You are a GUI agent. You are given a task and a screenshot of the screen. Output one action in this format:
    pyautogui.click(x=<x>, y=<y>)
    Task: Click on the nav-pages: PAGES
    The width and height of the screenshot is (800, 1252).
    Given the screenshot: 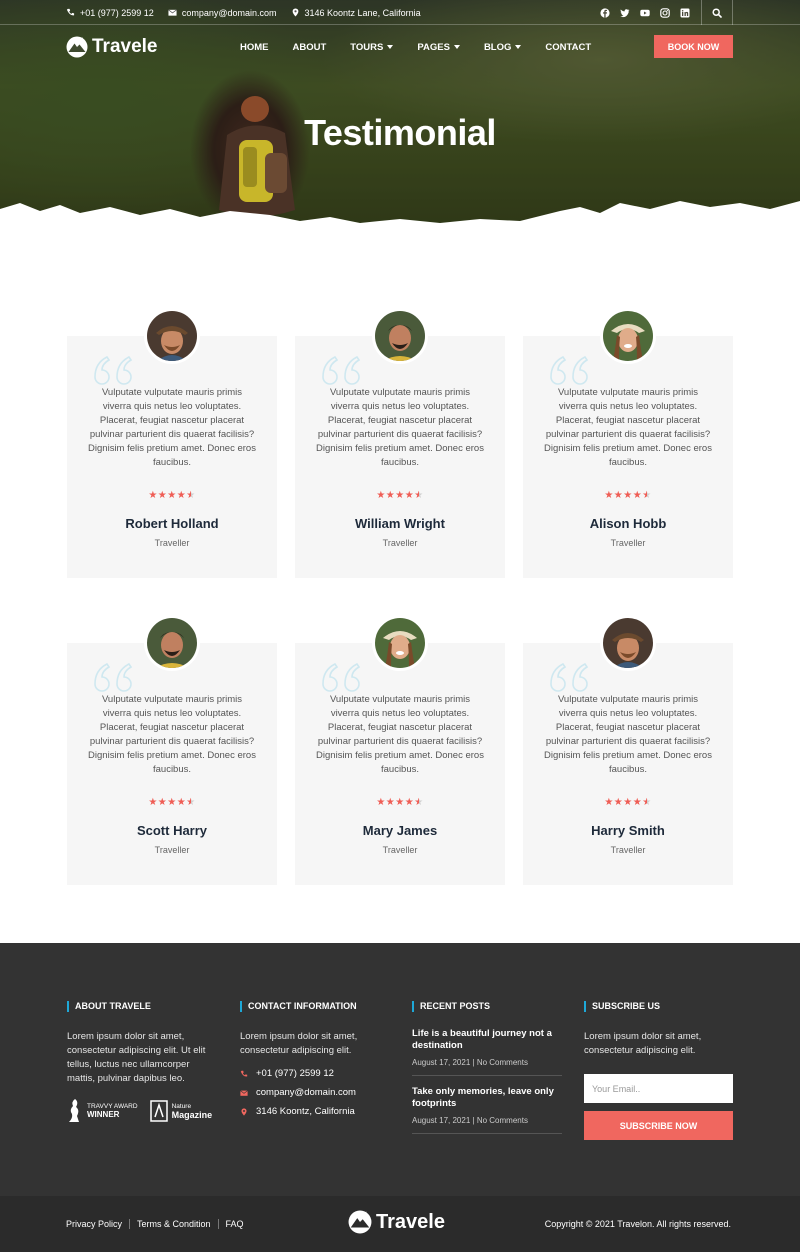 What is the action you would take?
    pyautogui.click(x=438, y=47)
    